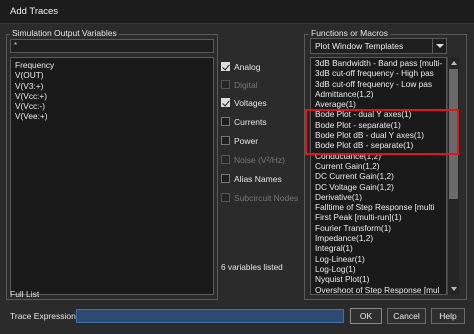  What do you see at coordinates (266, 197) in the screenshot?
I see `filter-label: Subcircuit Nodes` at bounding box center [266, 197].